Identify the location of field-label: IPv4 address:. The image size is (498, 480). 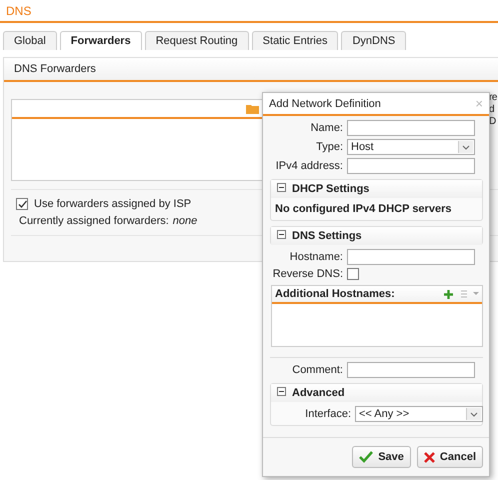
(308, 166).